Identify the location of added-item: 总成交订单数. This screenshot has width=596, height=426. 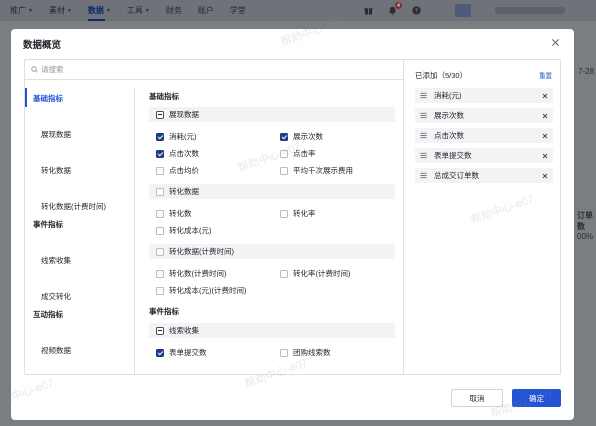
(484, 175).